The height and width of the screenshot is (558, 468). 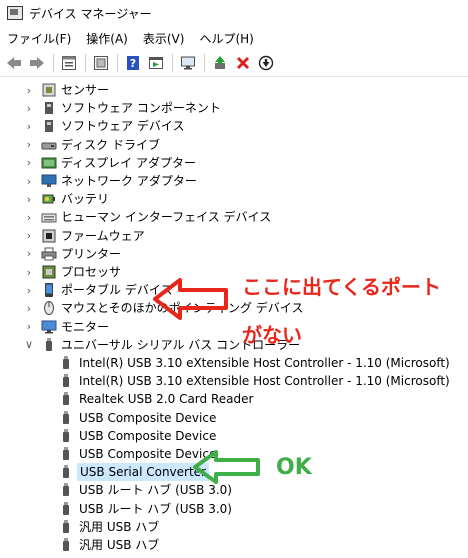 I want to click on tree-category-row: › ファームウェア, so click(x=234, y=236).